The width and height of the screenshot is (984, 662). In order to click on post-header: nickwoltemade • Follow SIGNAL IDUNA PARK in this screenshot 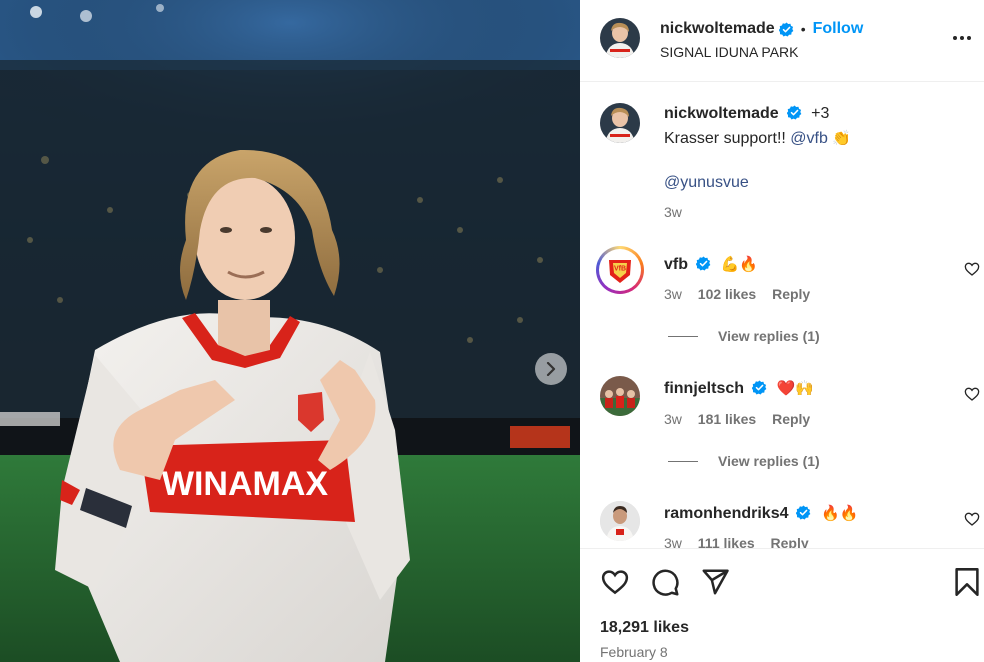, I will do `click(782, 41)`.